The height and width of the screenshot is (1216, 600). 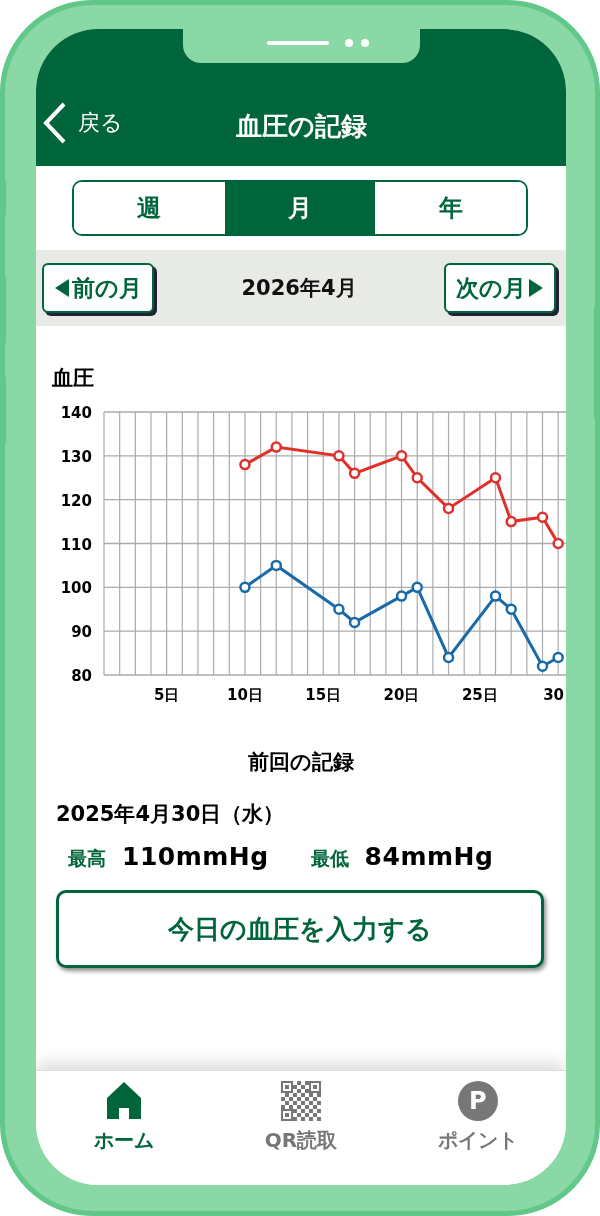 What do you see at coordinates (477, 1101) in the screenshot?
I see `point-icon: P` at bounding box center [477, 1101].